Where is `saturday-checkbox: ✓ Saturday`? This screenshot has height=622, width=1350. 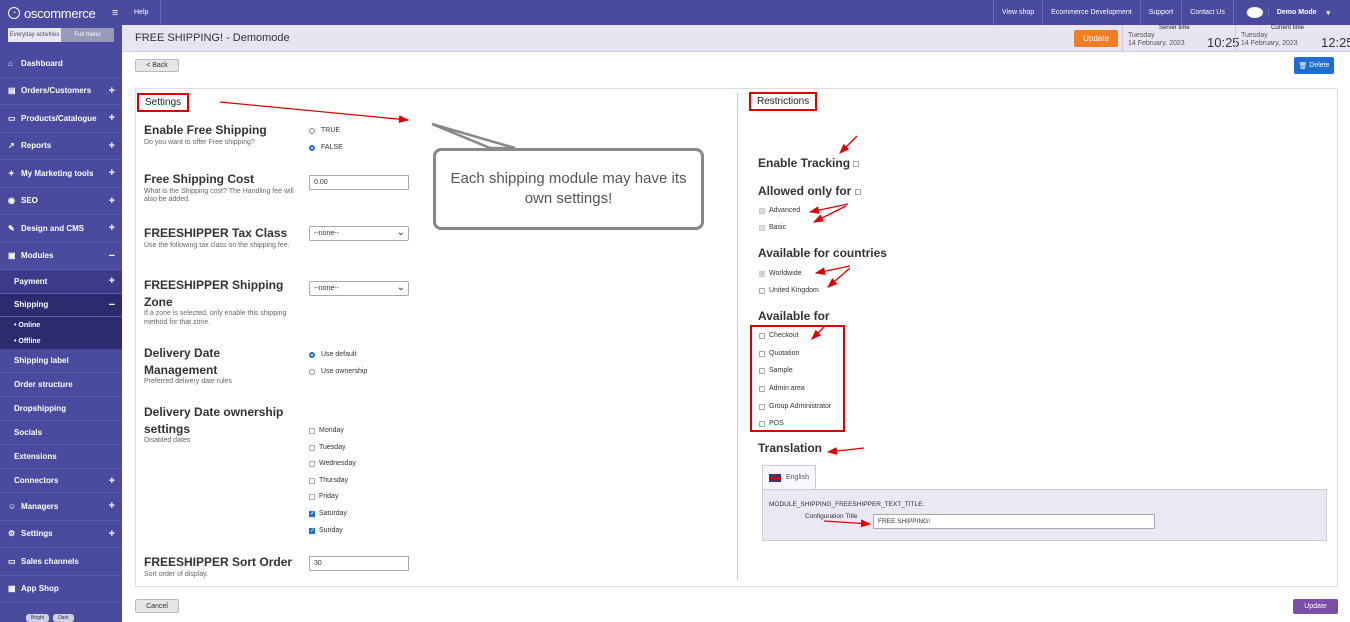
saturday-checkbox: ✓ Saturday is located at coordinates (328, 513).